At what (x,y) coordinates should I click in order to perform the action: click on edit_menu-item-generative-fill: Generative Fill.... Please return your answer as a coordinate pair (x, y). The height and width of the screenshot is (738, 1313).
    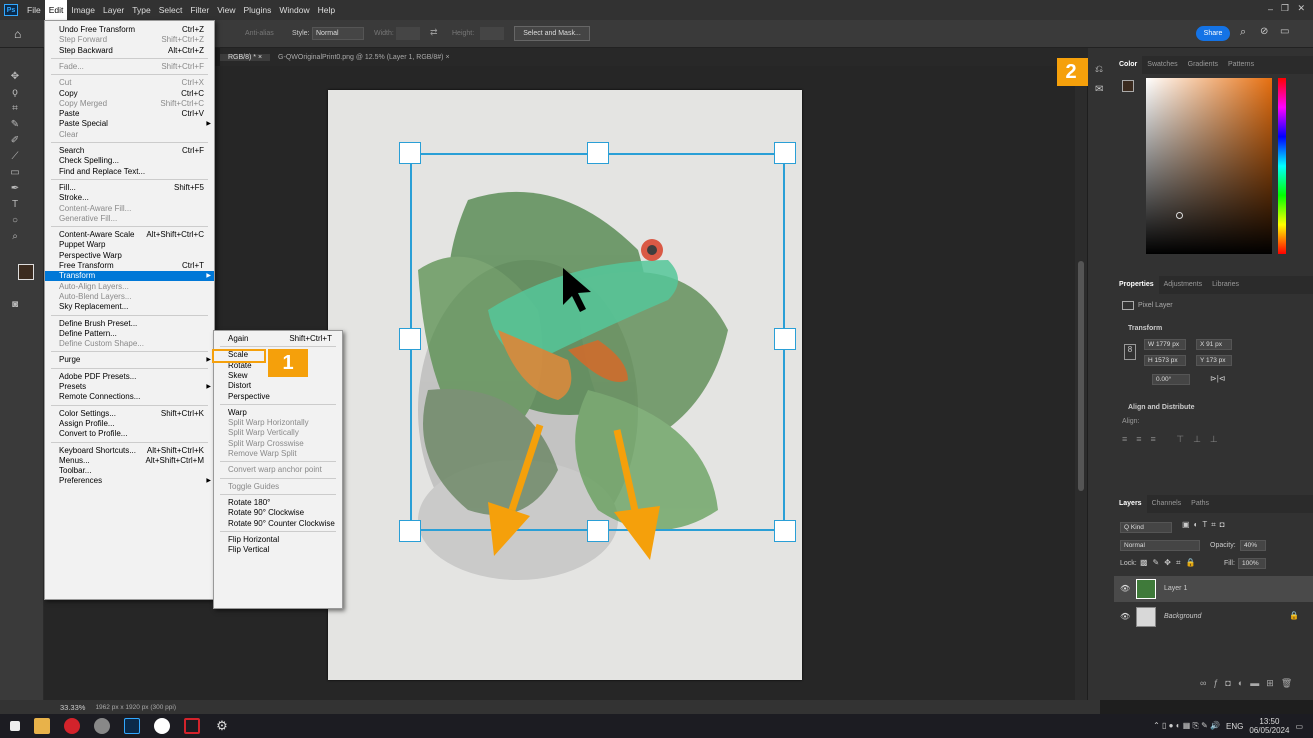
    Looking at the image, I should click on (129, 219).